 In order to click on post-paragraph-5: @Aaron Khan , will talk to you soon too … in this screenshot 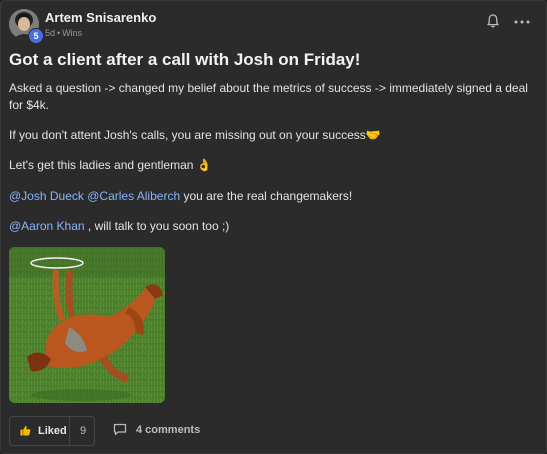, I will do `click(272, 226)`.